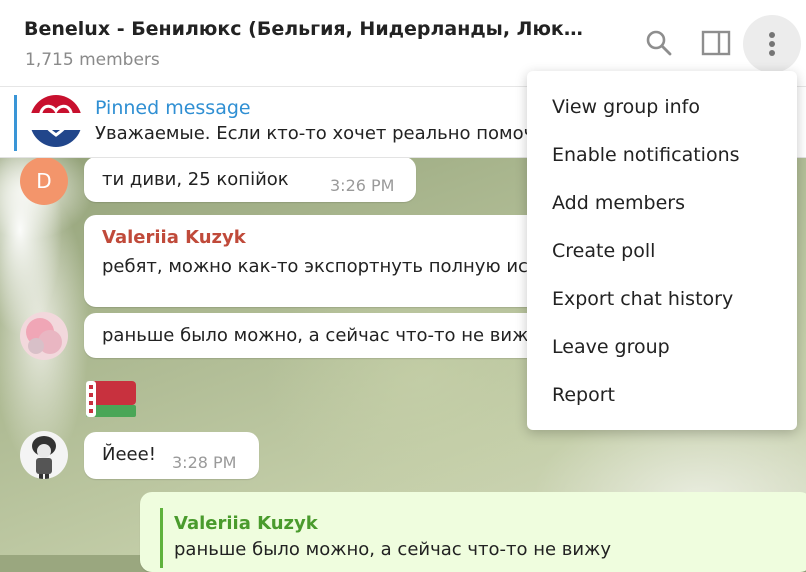 This screenshot has height=572, width=806. I want to click on menu-item-create-poll: Create poll, so click(662, 251).